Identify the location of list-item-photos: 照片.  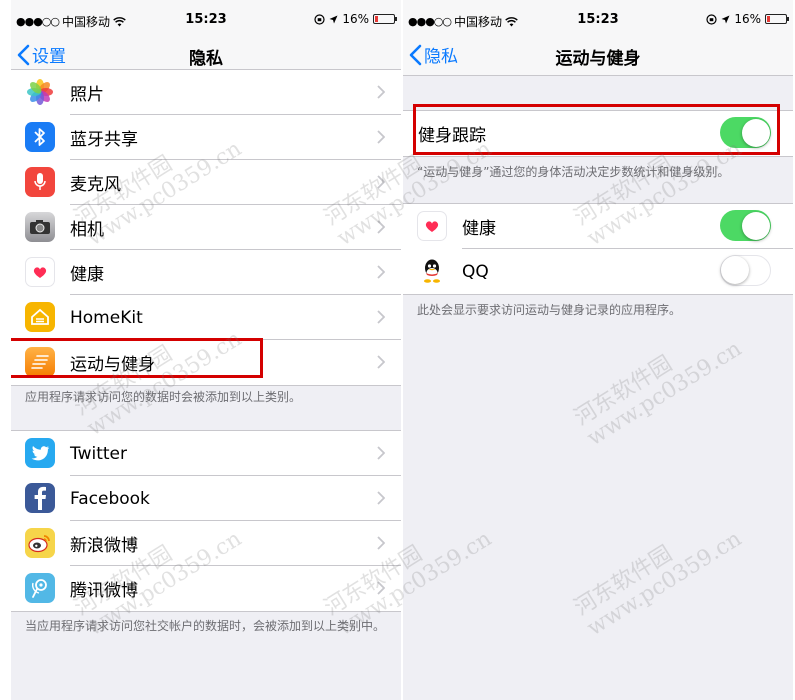
(206, 92).